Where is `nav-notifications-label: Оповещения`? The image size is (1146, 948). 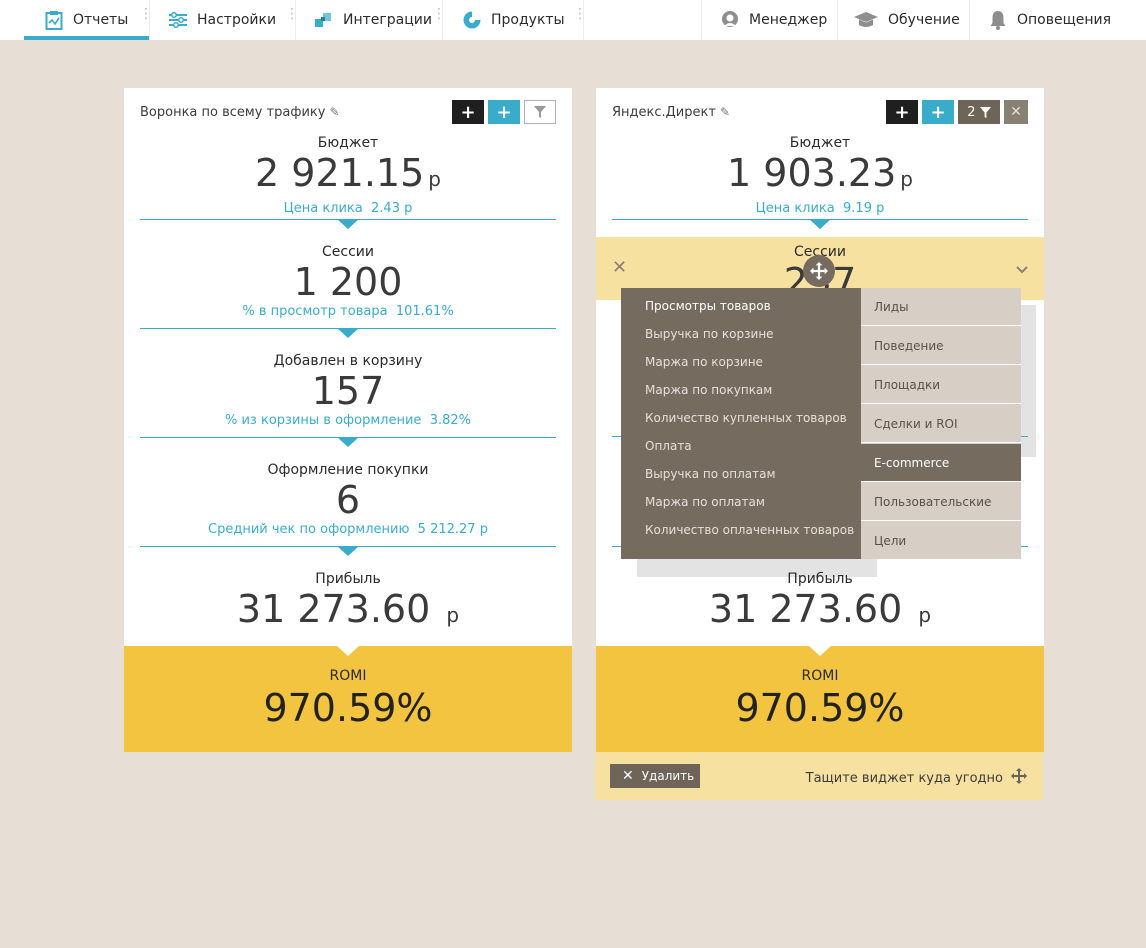 nav-notifications-label: Оповещения is located at coordinates (1064, 20).